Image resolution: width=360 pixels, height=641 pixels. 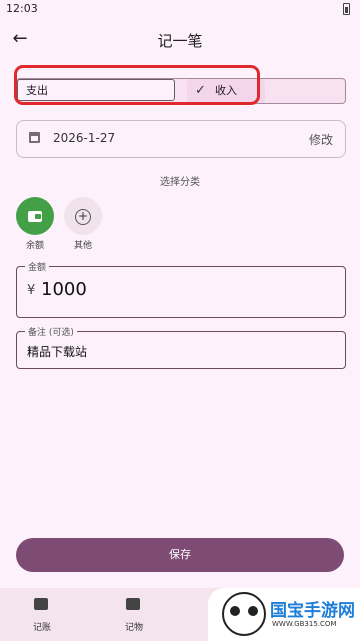 What do you see at coordinates (64, 289) in the screenshot?
I see `amount-input: 1000` at bounding box center [64, 289].